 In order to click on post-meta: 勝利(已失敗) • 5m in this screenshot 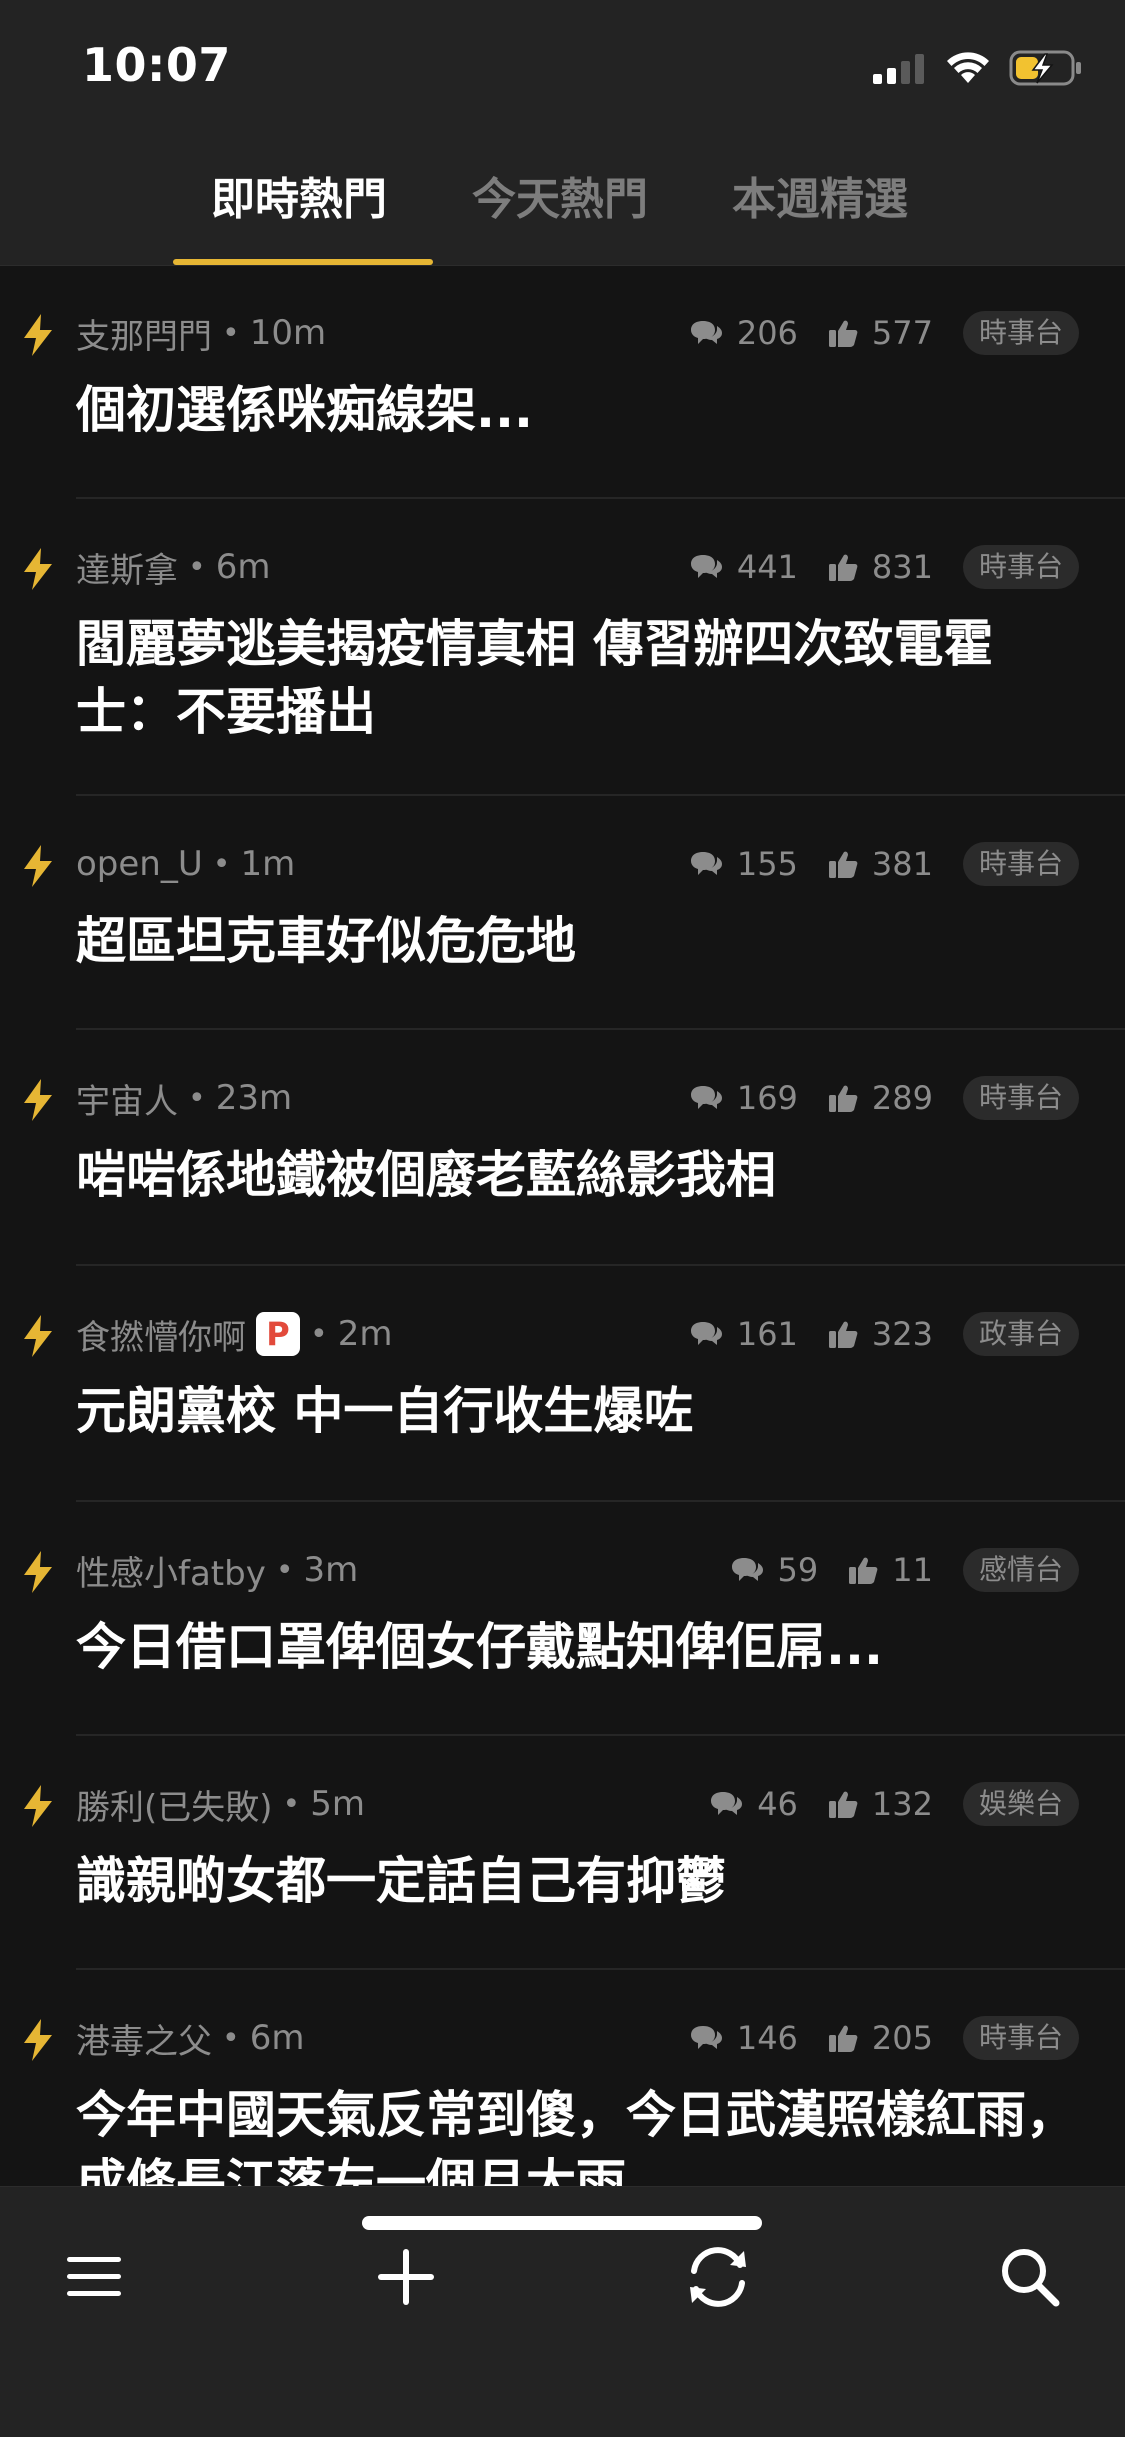, I will do `click(220, 1804)`.